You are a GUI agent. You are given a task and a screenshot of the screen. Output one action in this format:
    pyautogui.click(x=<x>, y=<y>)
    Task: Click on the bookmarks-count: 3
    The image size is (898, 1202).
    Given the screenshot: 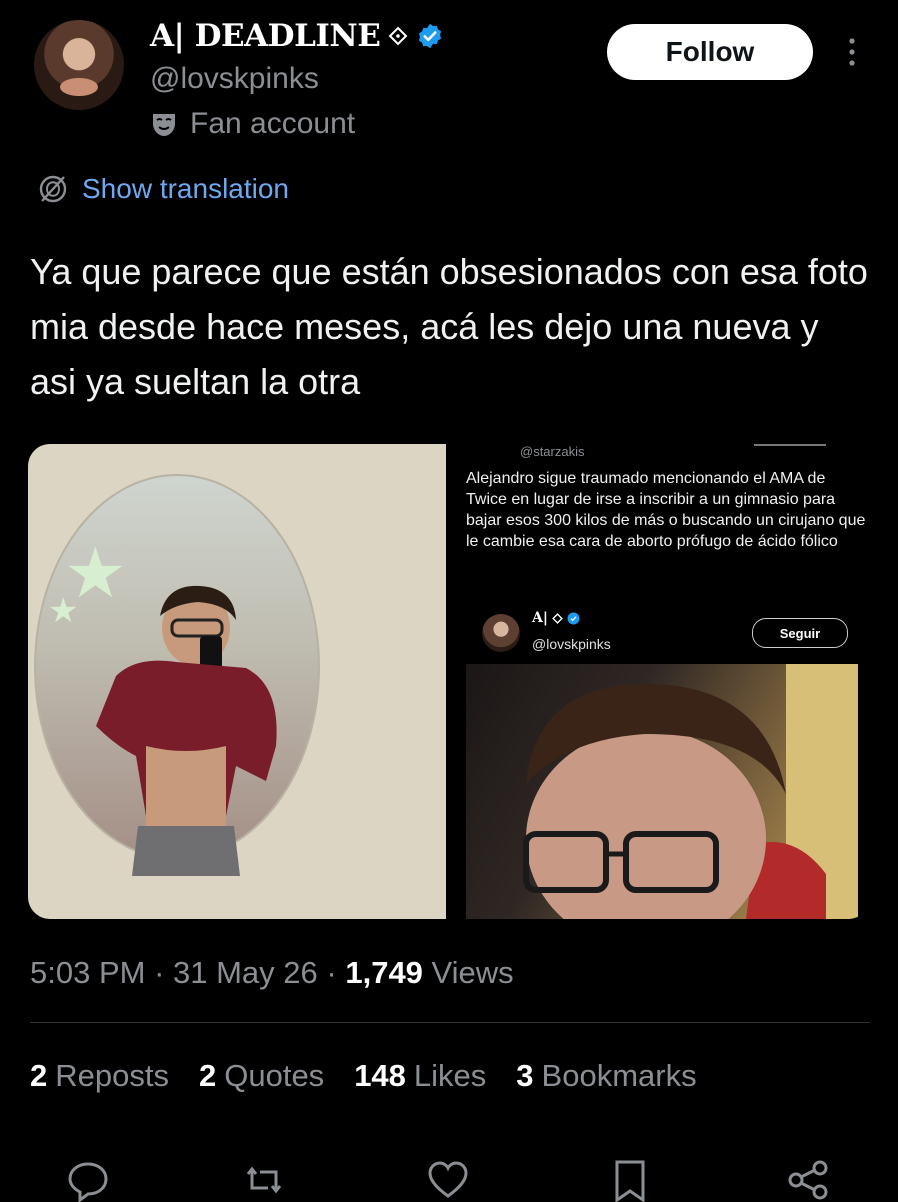 What is the action you would take?
    pyautogui.click(x=525, y=1075)
    